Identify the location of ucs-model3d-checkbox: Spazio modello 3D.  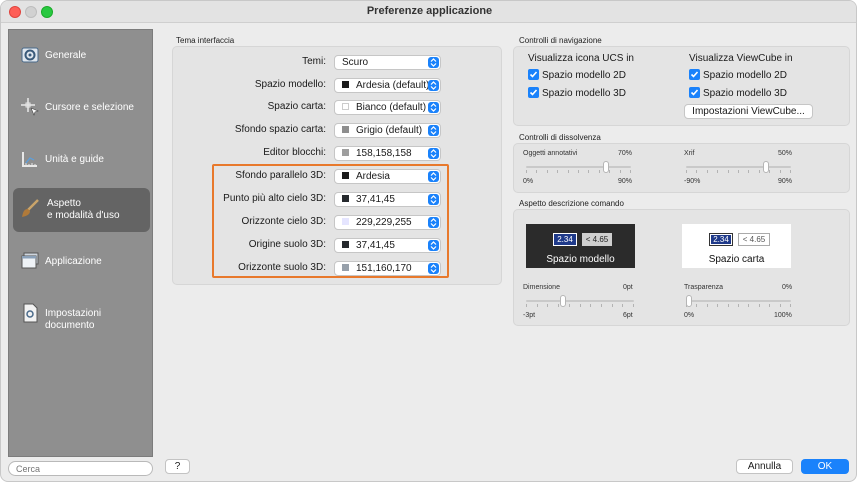
(577, 93).